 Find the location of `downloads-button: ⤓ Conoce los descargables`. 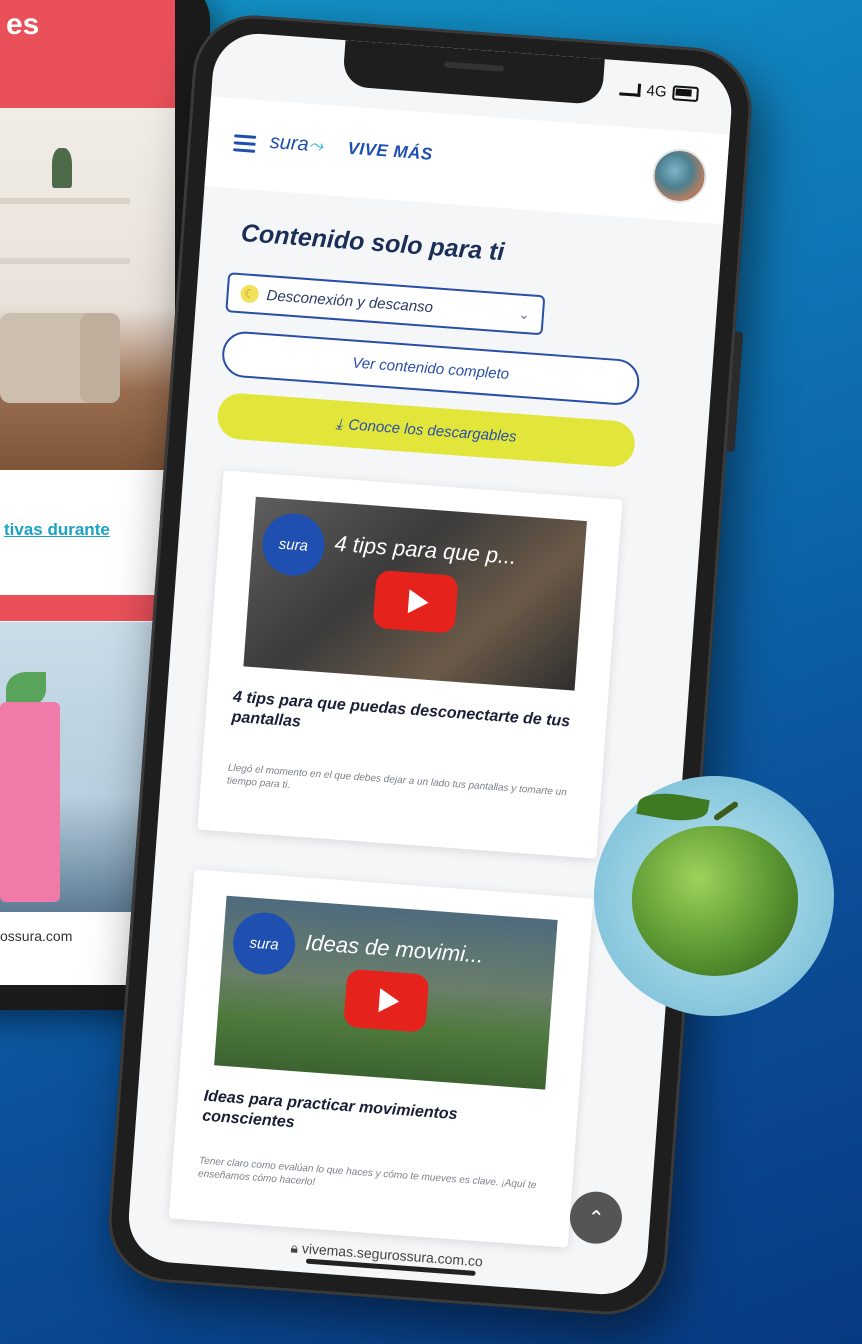

downloads-button: ⤓ Conoce los descargables is located at coordinates (426, 430).